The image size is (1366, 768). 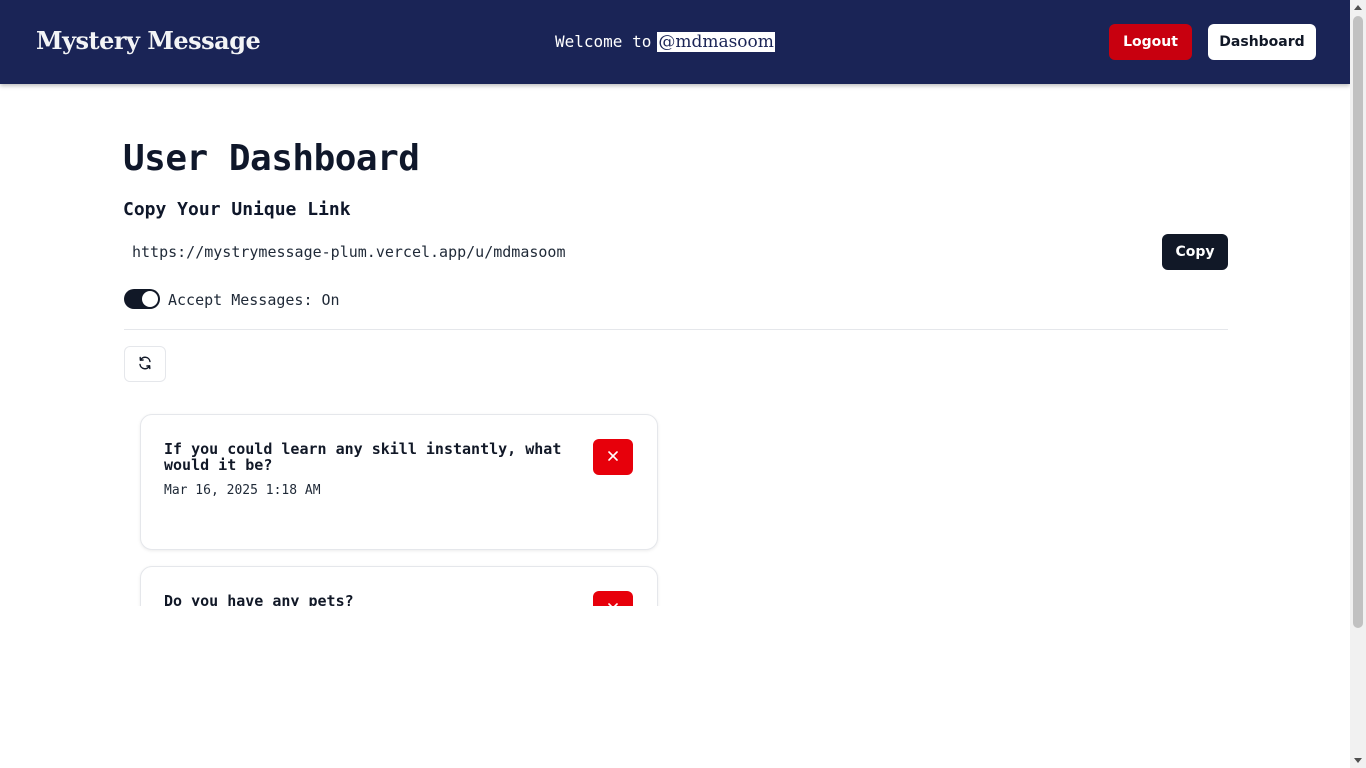 I want to click on refresh-button, so click(x=145, y=364).